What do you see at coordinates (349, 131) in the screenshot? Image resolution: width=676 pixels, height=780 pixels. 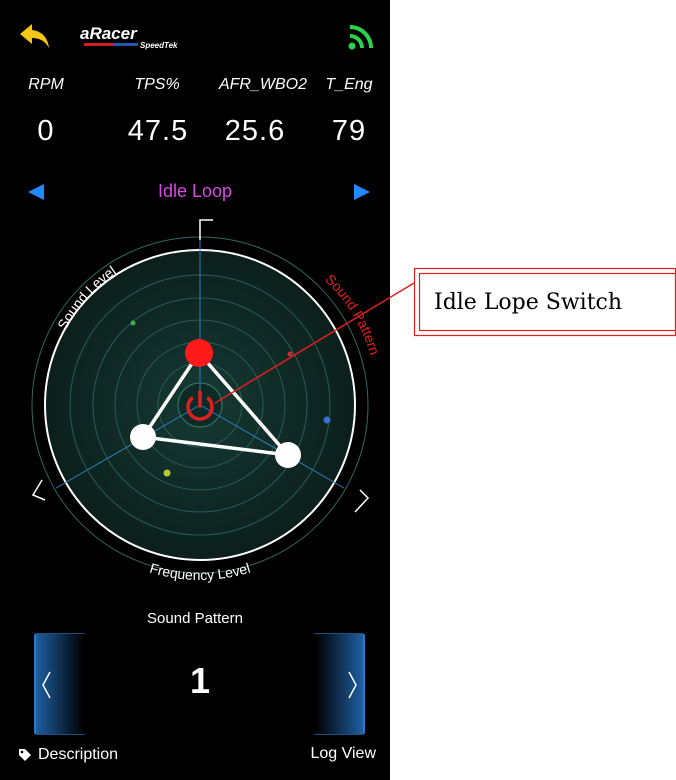 I see `metric-value-teng: 79` at bounding box center [349, 131].